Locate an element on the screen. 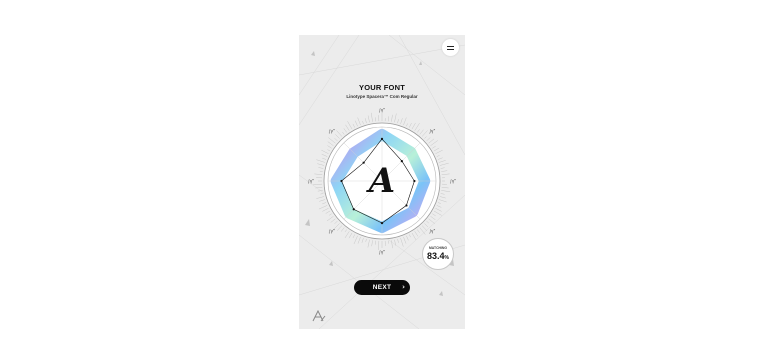 The image size is (764, 364). hamburger-menu-icon-bar is located at coordinates (450, 50).